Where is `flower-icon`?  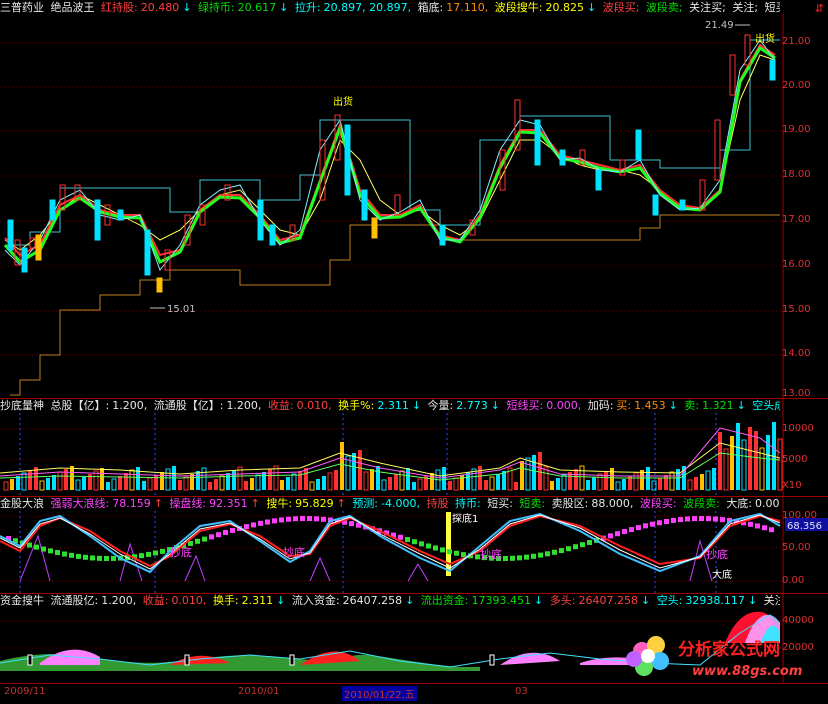
flower-icon is located at coordinates (647, 656).